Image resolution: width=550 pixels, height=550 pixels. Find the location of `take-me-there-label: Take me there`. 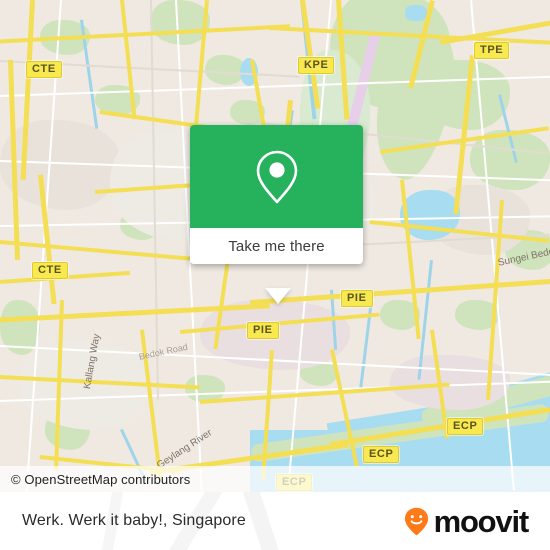

take-me-there-label: Take me there is located at coordinates (276, 246).